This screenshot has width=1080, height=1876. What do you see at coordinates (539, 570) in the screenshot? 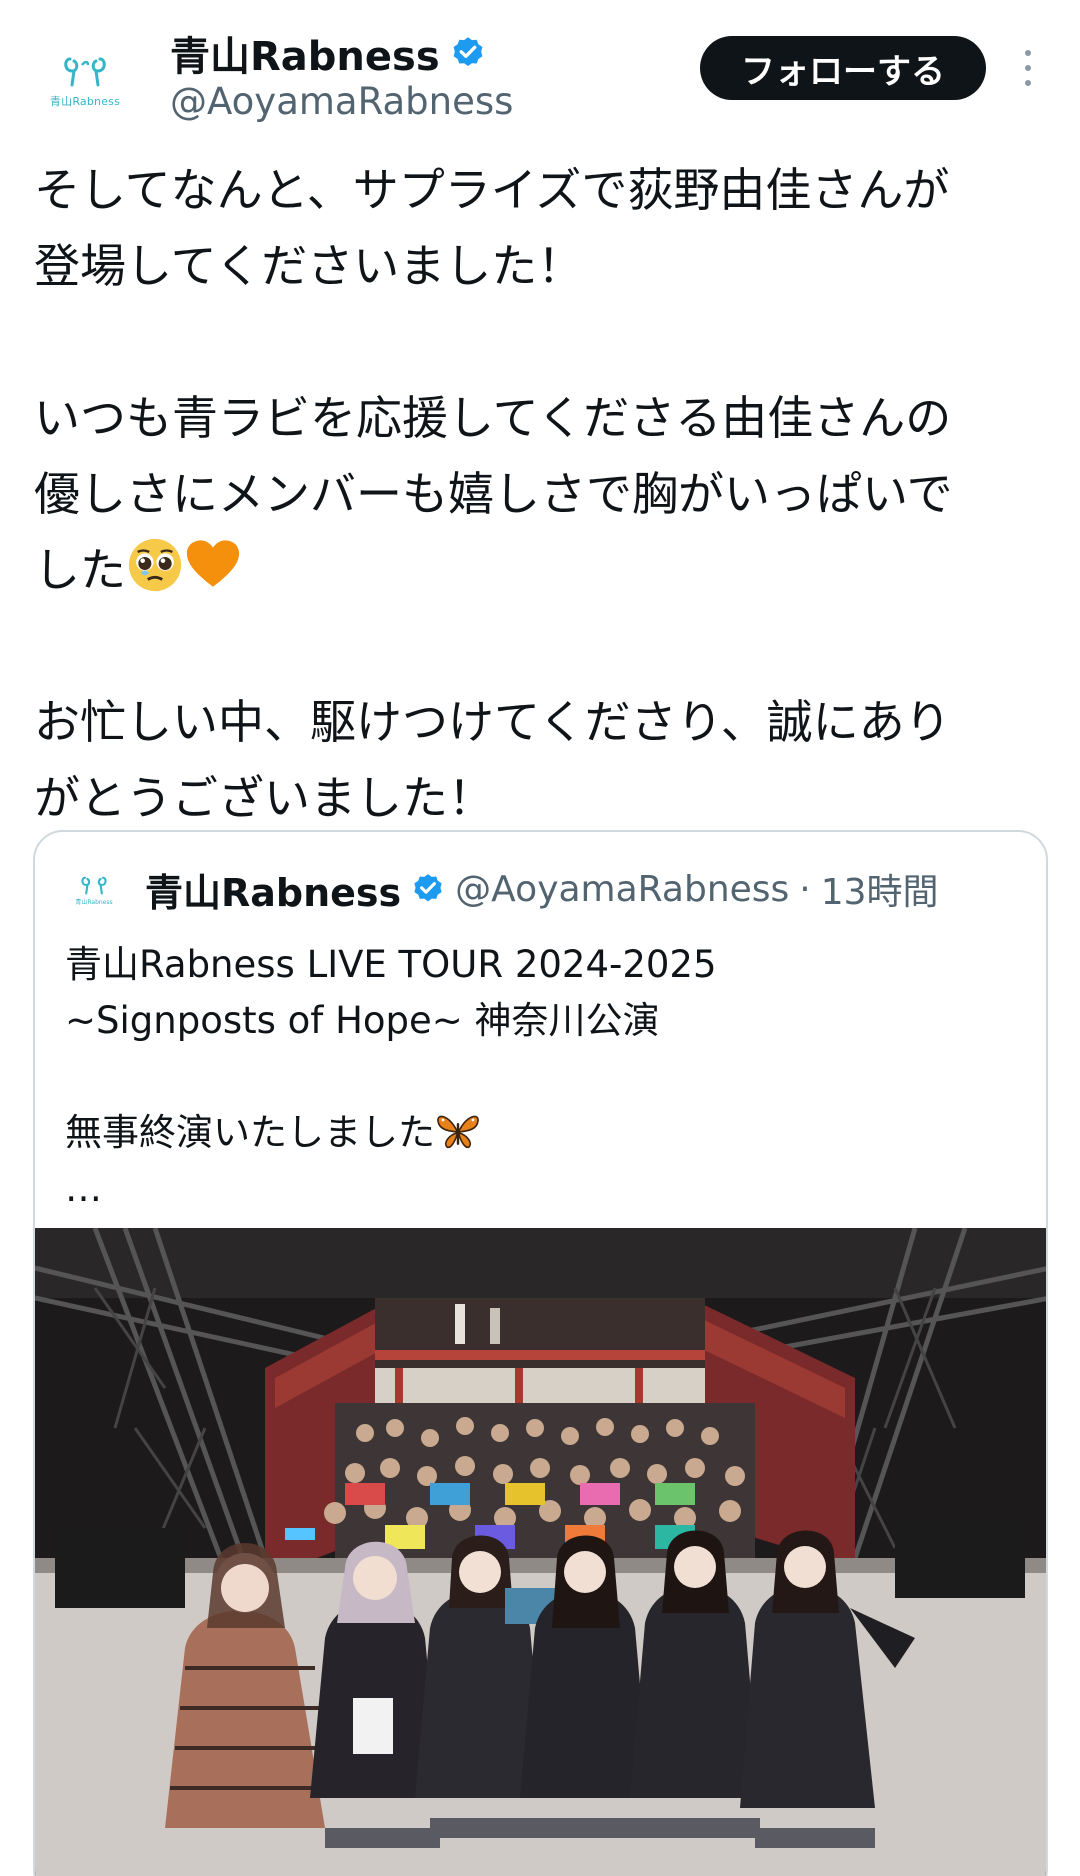
I see `tweet-line-with-emoji: した` at bounding box center [539, 570].